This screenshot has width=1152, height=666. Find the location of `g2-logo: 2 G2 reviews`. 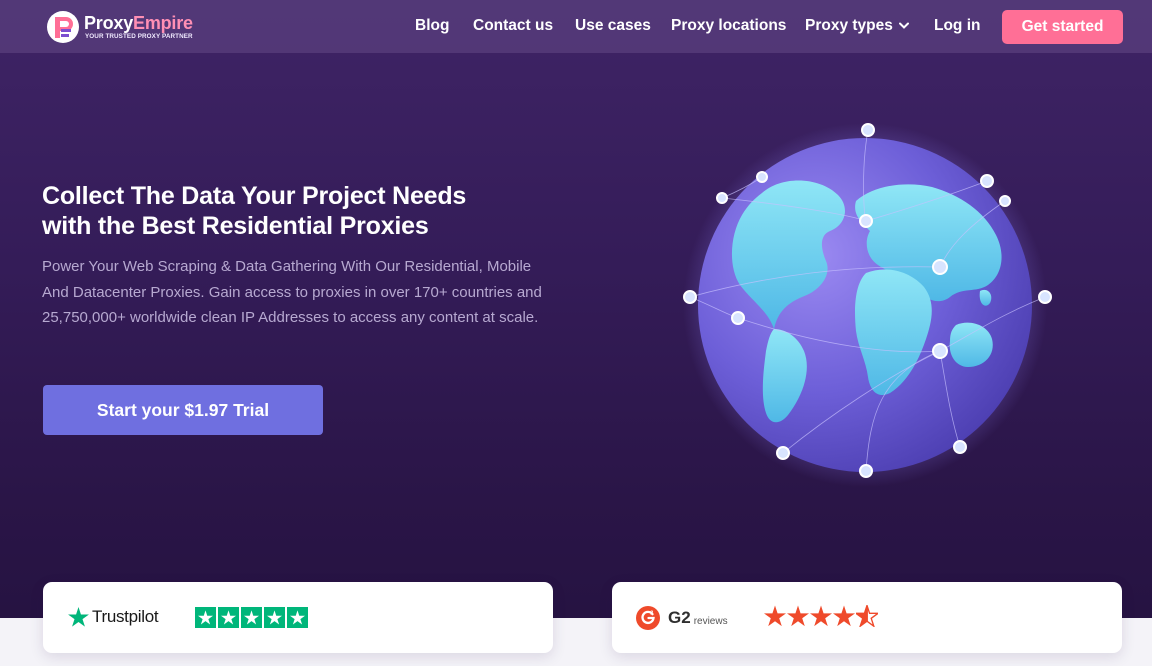

g2-logo: 2 G2 reviews is located at coordinates (682, 618).